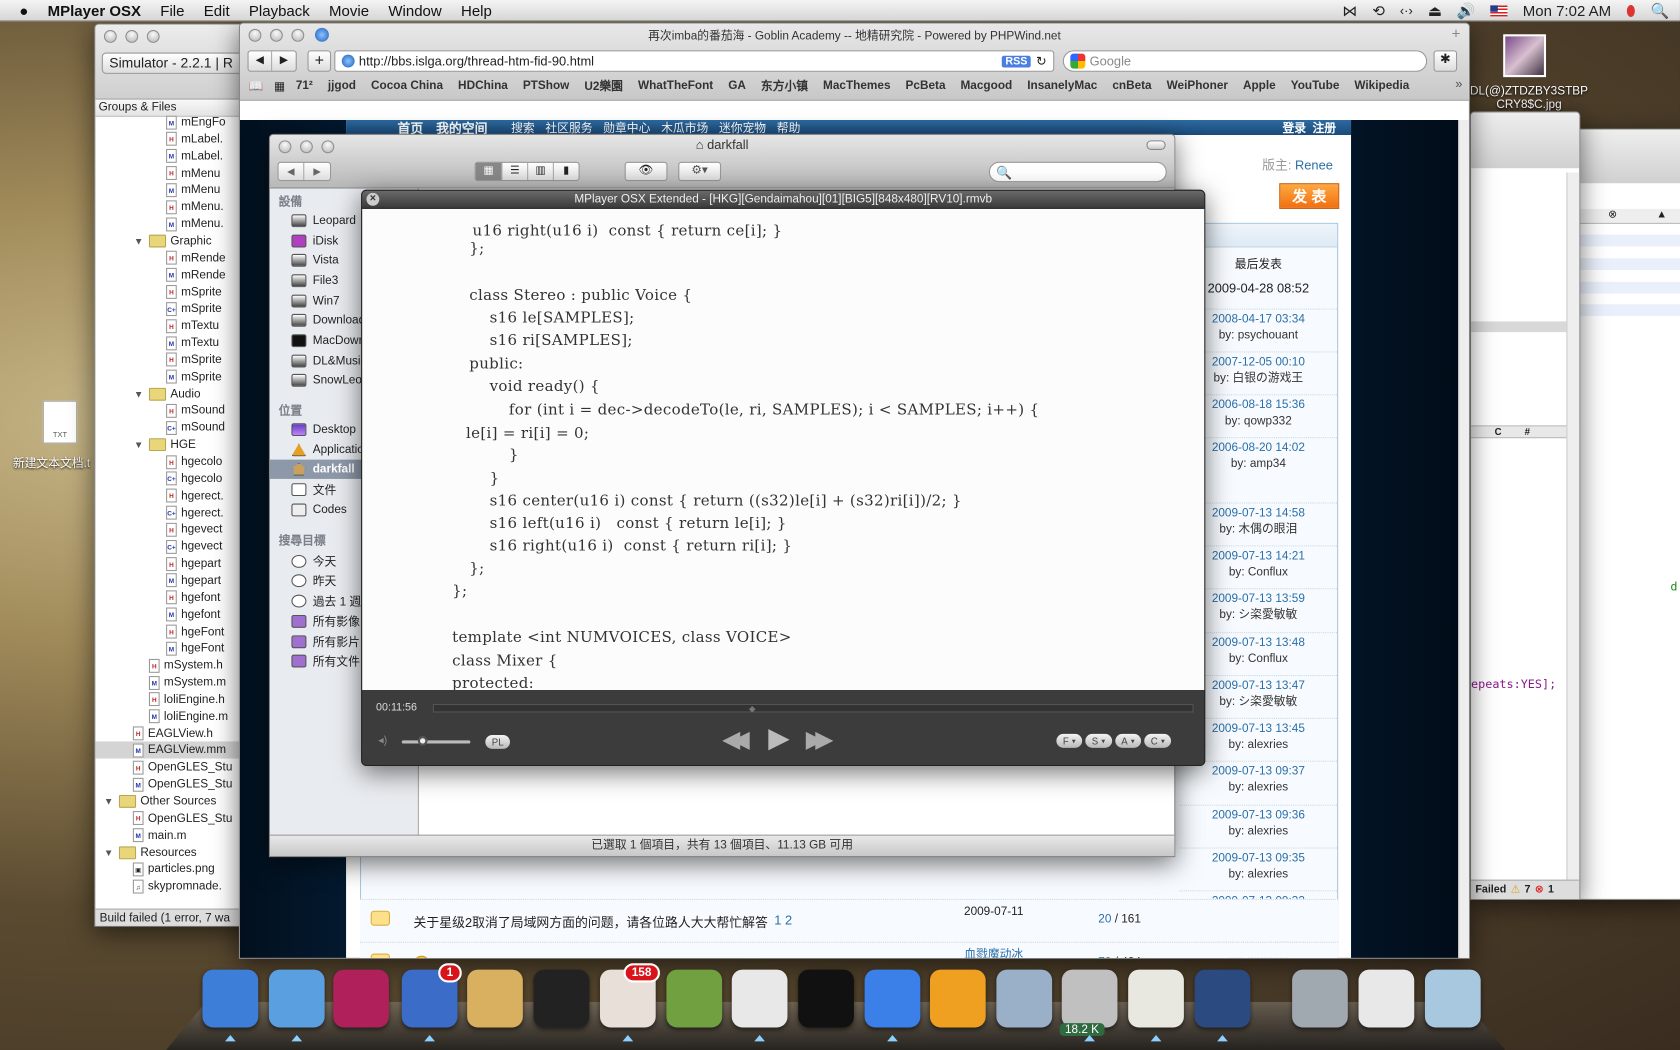  Describe the element at coordinates (1660, 11) in the screenshot. I see `spotlight-icon: 🔍` at that location.